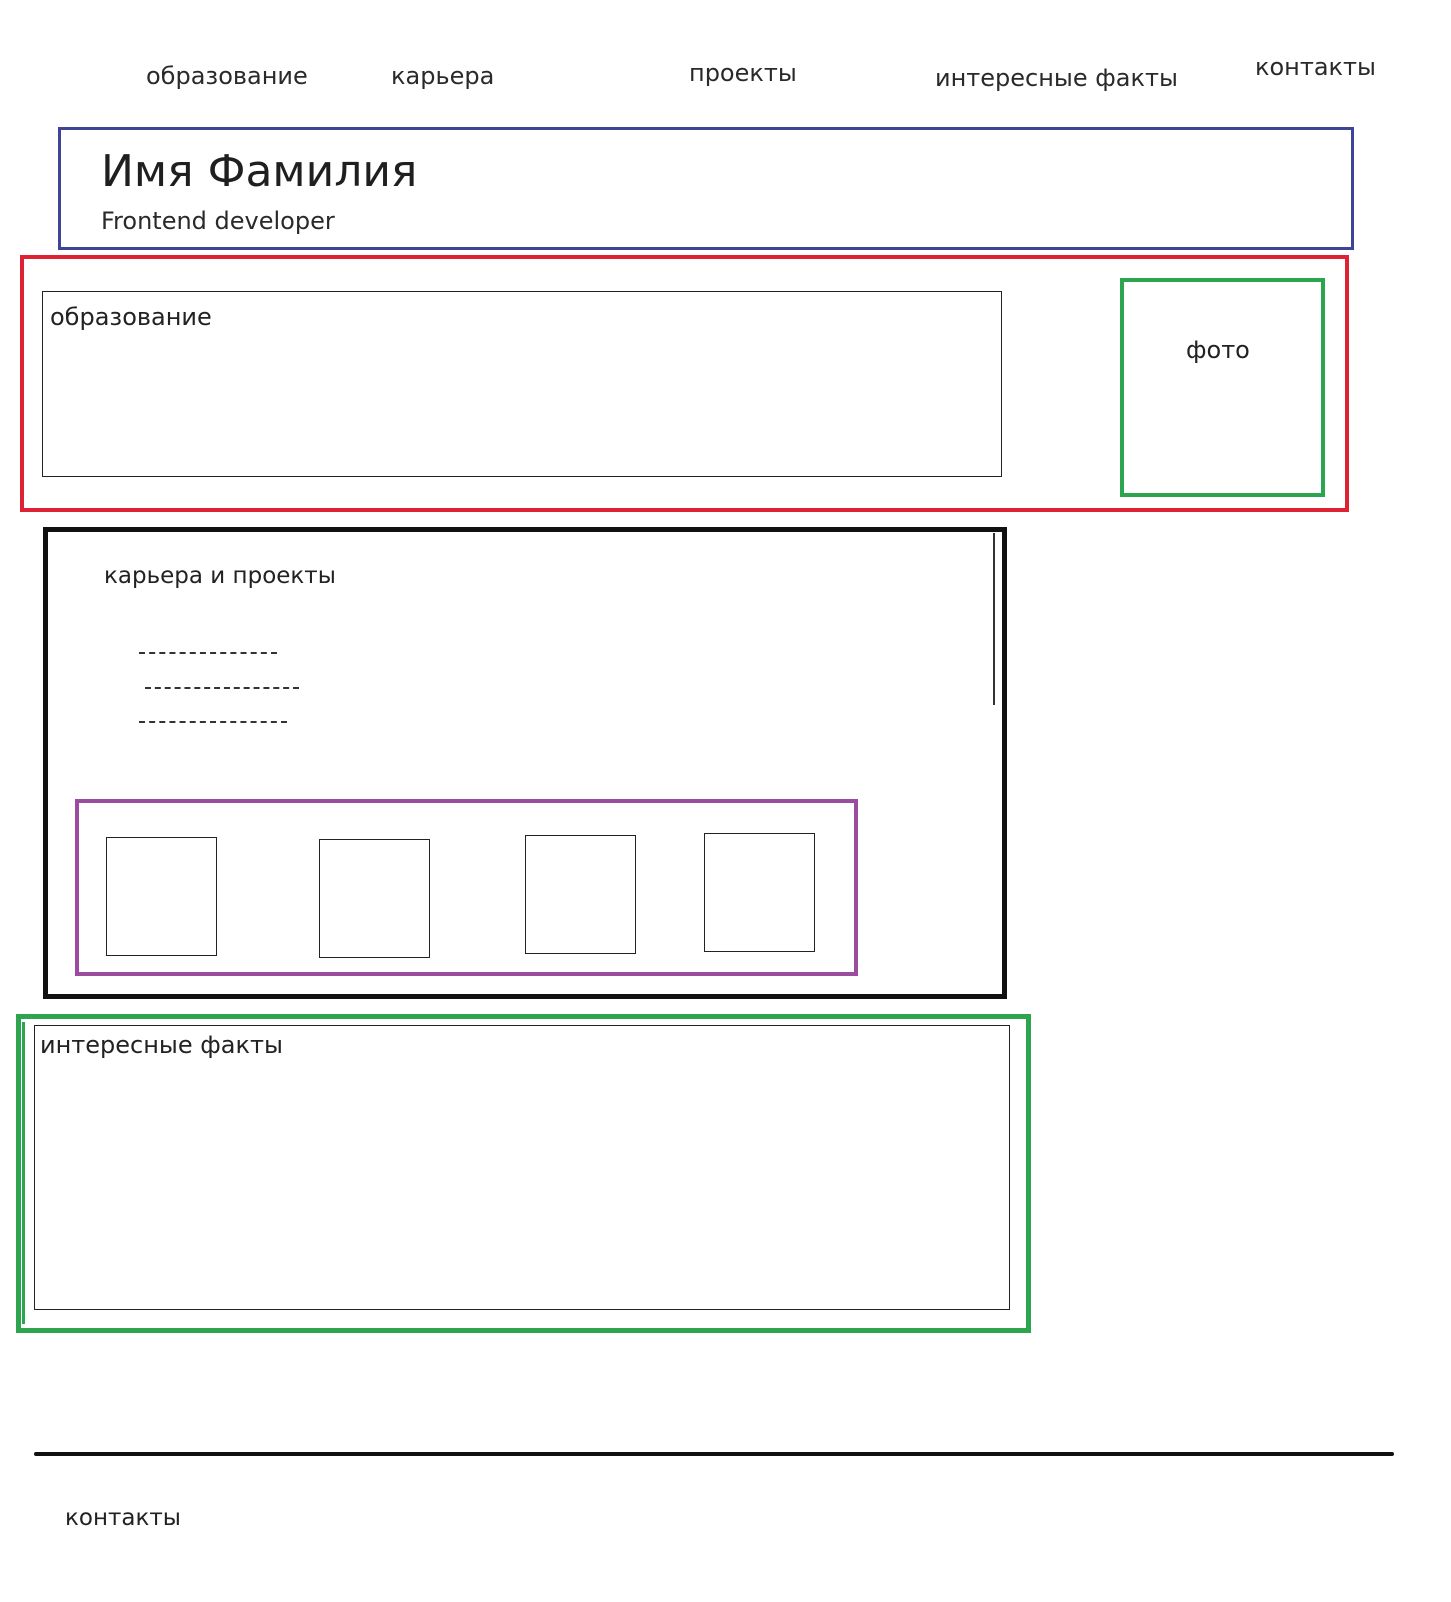 Image resolution: width=1451 pixels, height=1602 pixels. What do you see at coordinates (23, 1173) in the screenshot?
I see `facts-border-stroke` at bounding box center [23, 1173].